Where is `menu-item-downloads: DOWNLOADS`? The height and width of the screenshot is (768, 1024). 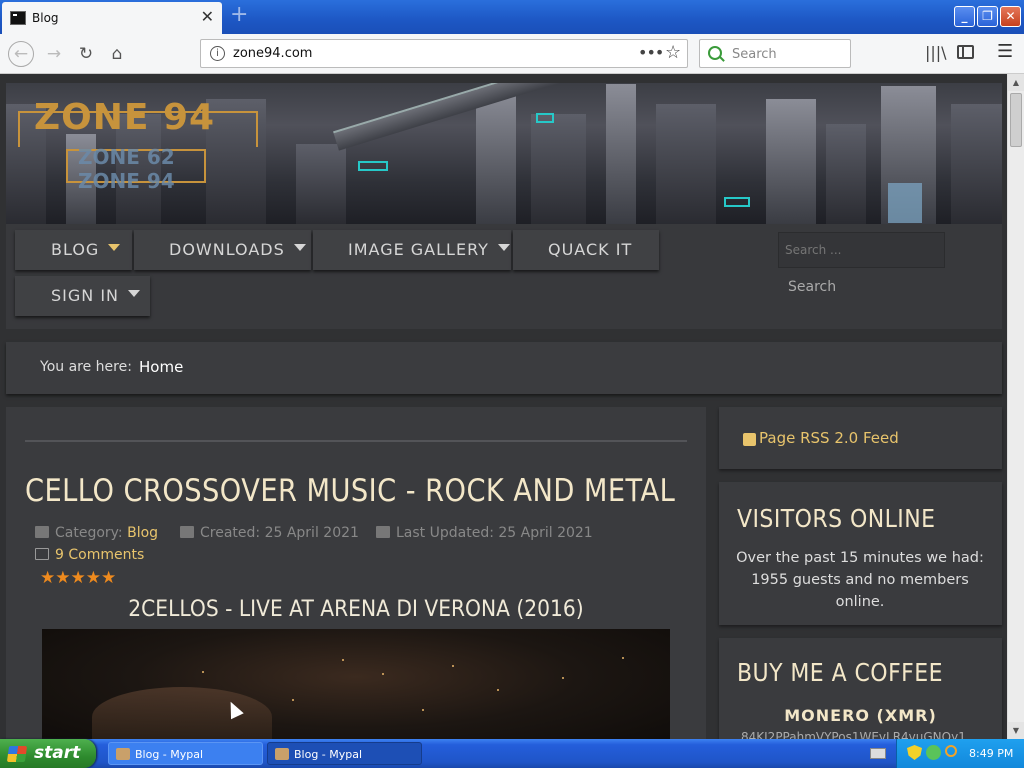
menu-item-downloads: DOWNLOADS is located at coordinates (222, 250).